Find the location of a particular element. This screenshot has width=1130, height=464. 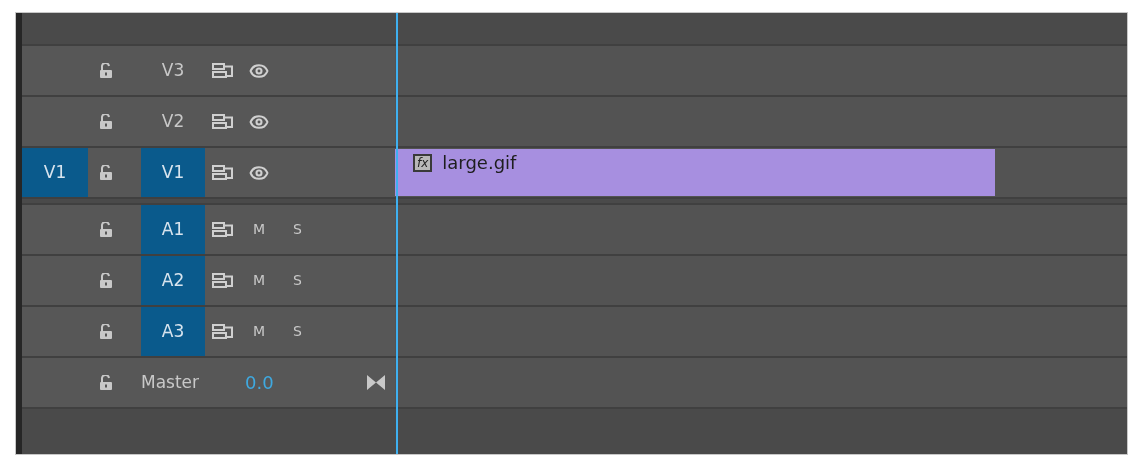

clip-name: large.gif is located at coordinates (479, 163).